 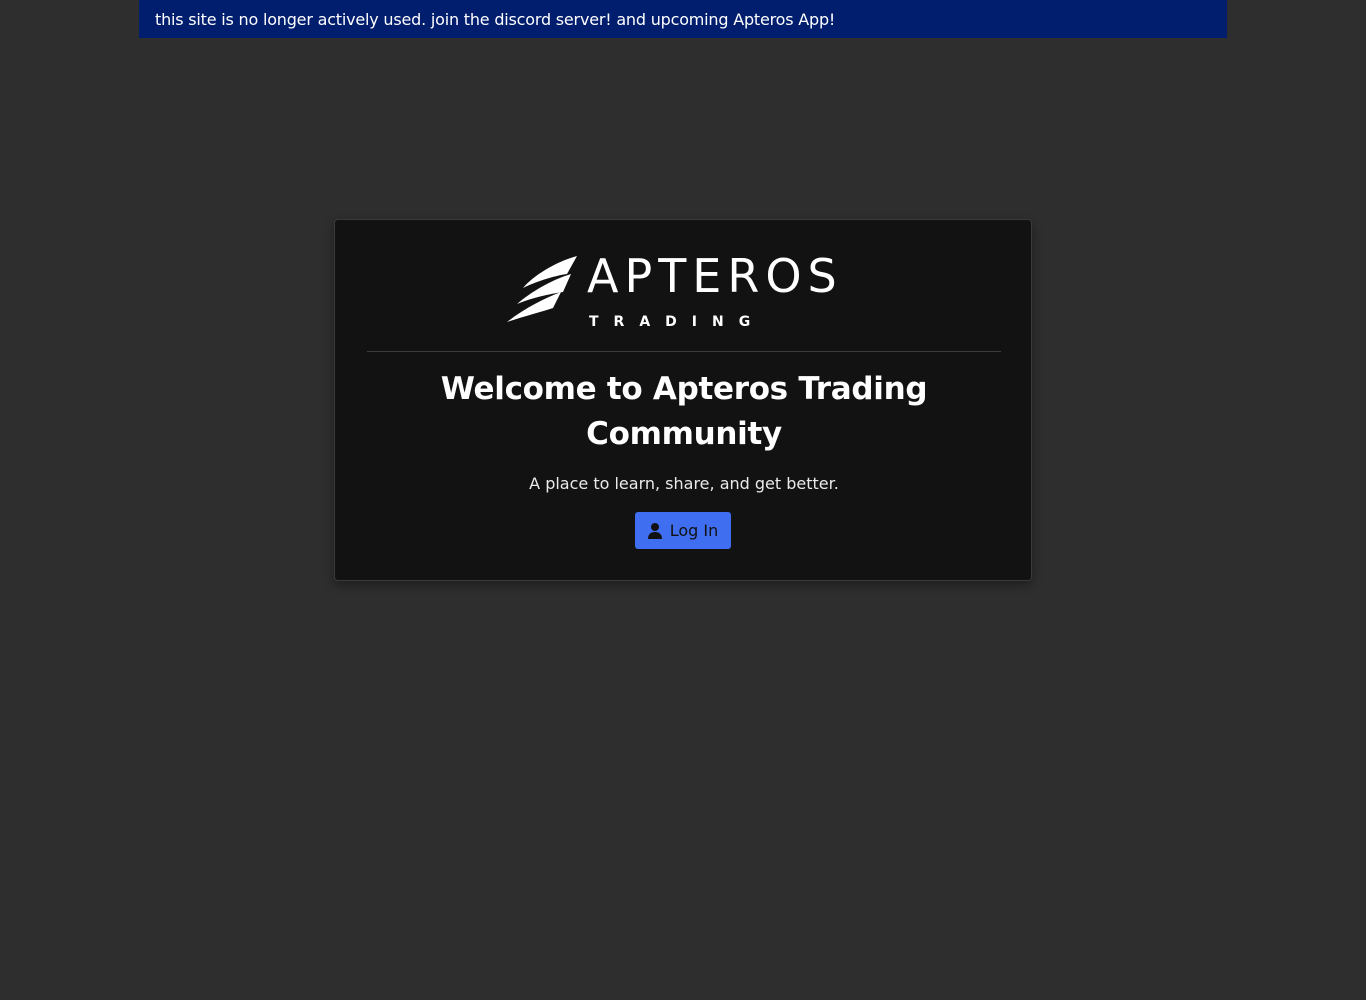 I want to click on user-icon, so click(x=654, y=530).